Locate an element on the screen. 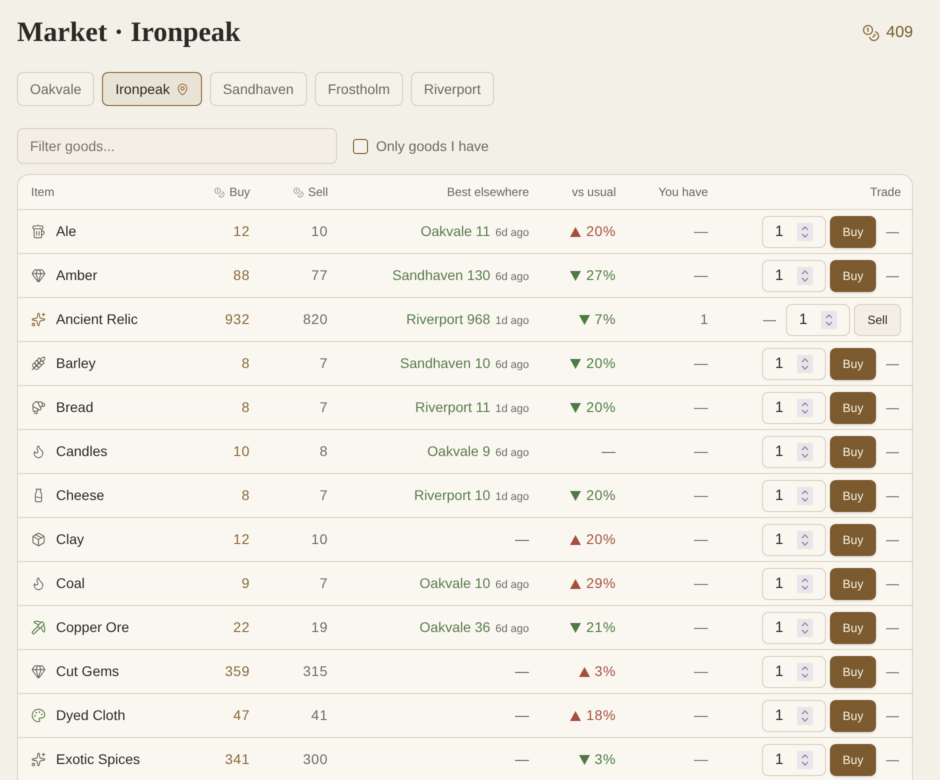 The width and height of the screenshot is (940, 780). price-change: 18% is located at coordinates (601, 715).